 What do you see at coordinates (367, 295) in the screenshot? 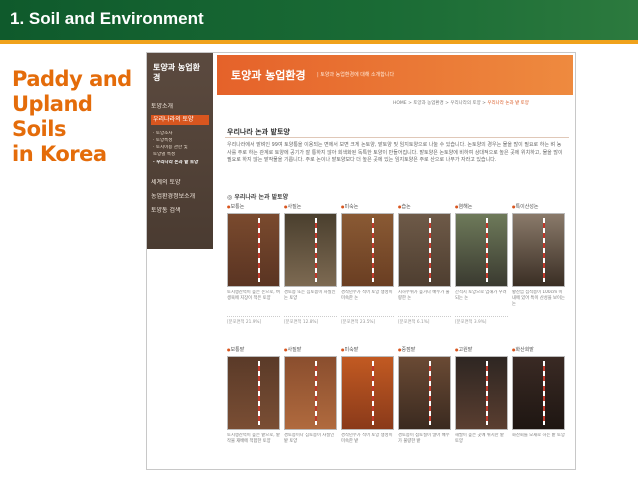
I see `soil-card-description: 경작년수가 적어 토양 생성이 미숙한 논` at bounding box center [367, 295].